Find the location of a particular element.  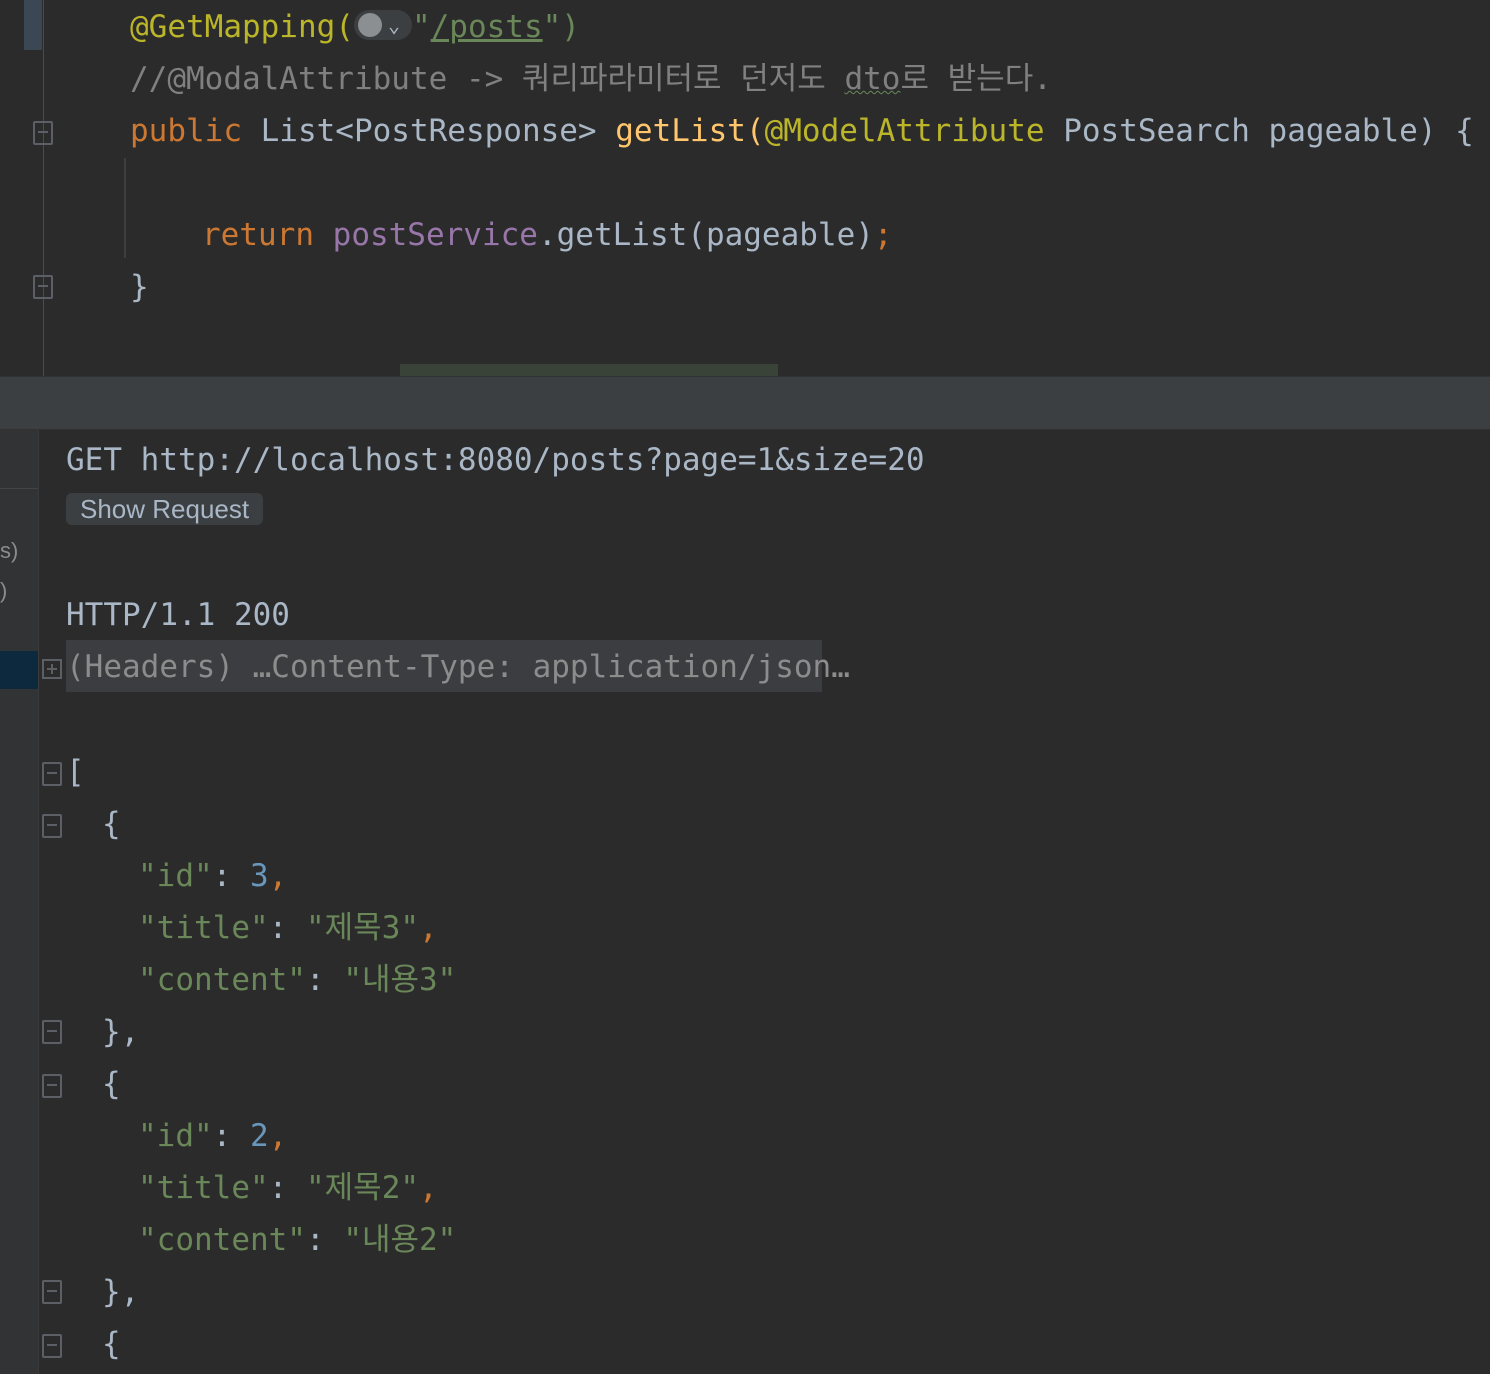

show-request-button: Show Request is located at coordinates (165, 509).